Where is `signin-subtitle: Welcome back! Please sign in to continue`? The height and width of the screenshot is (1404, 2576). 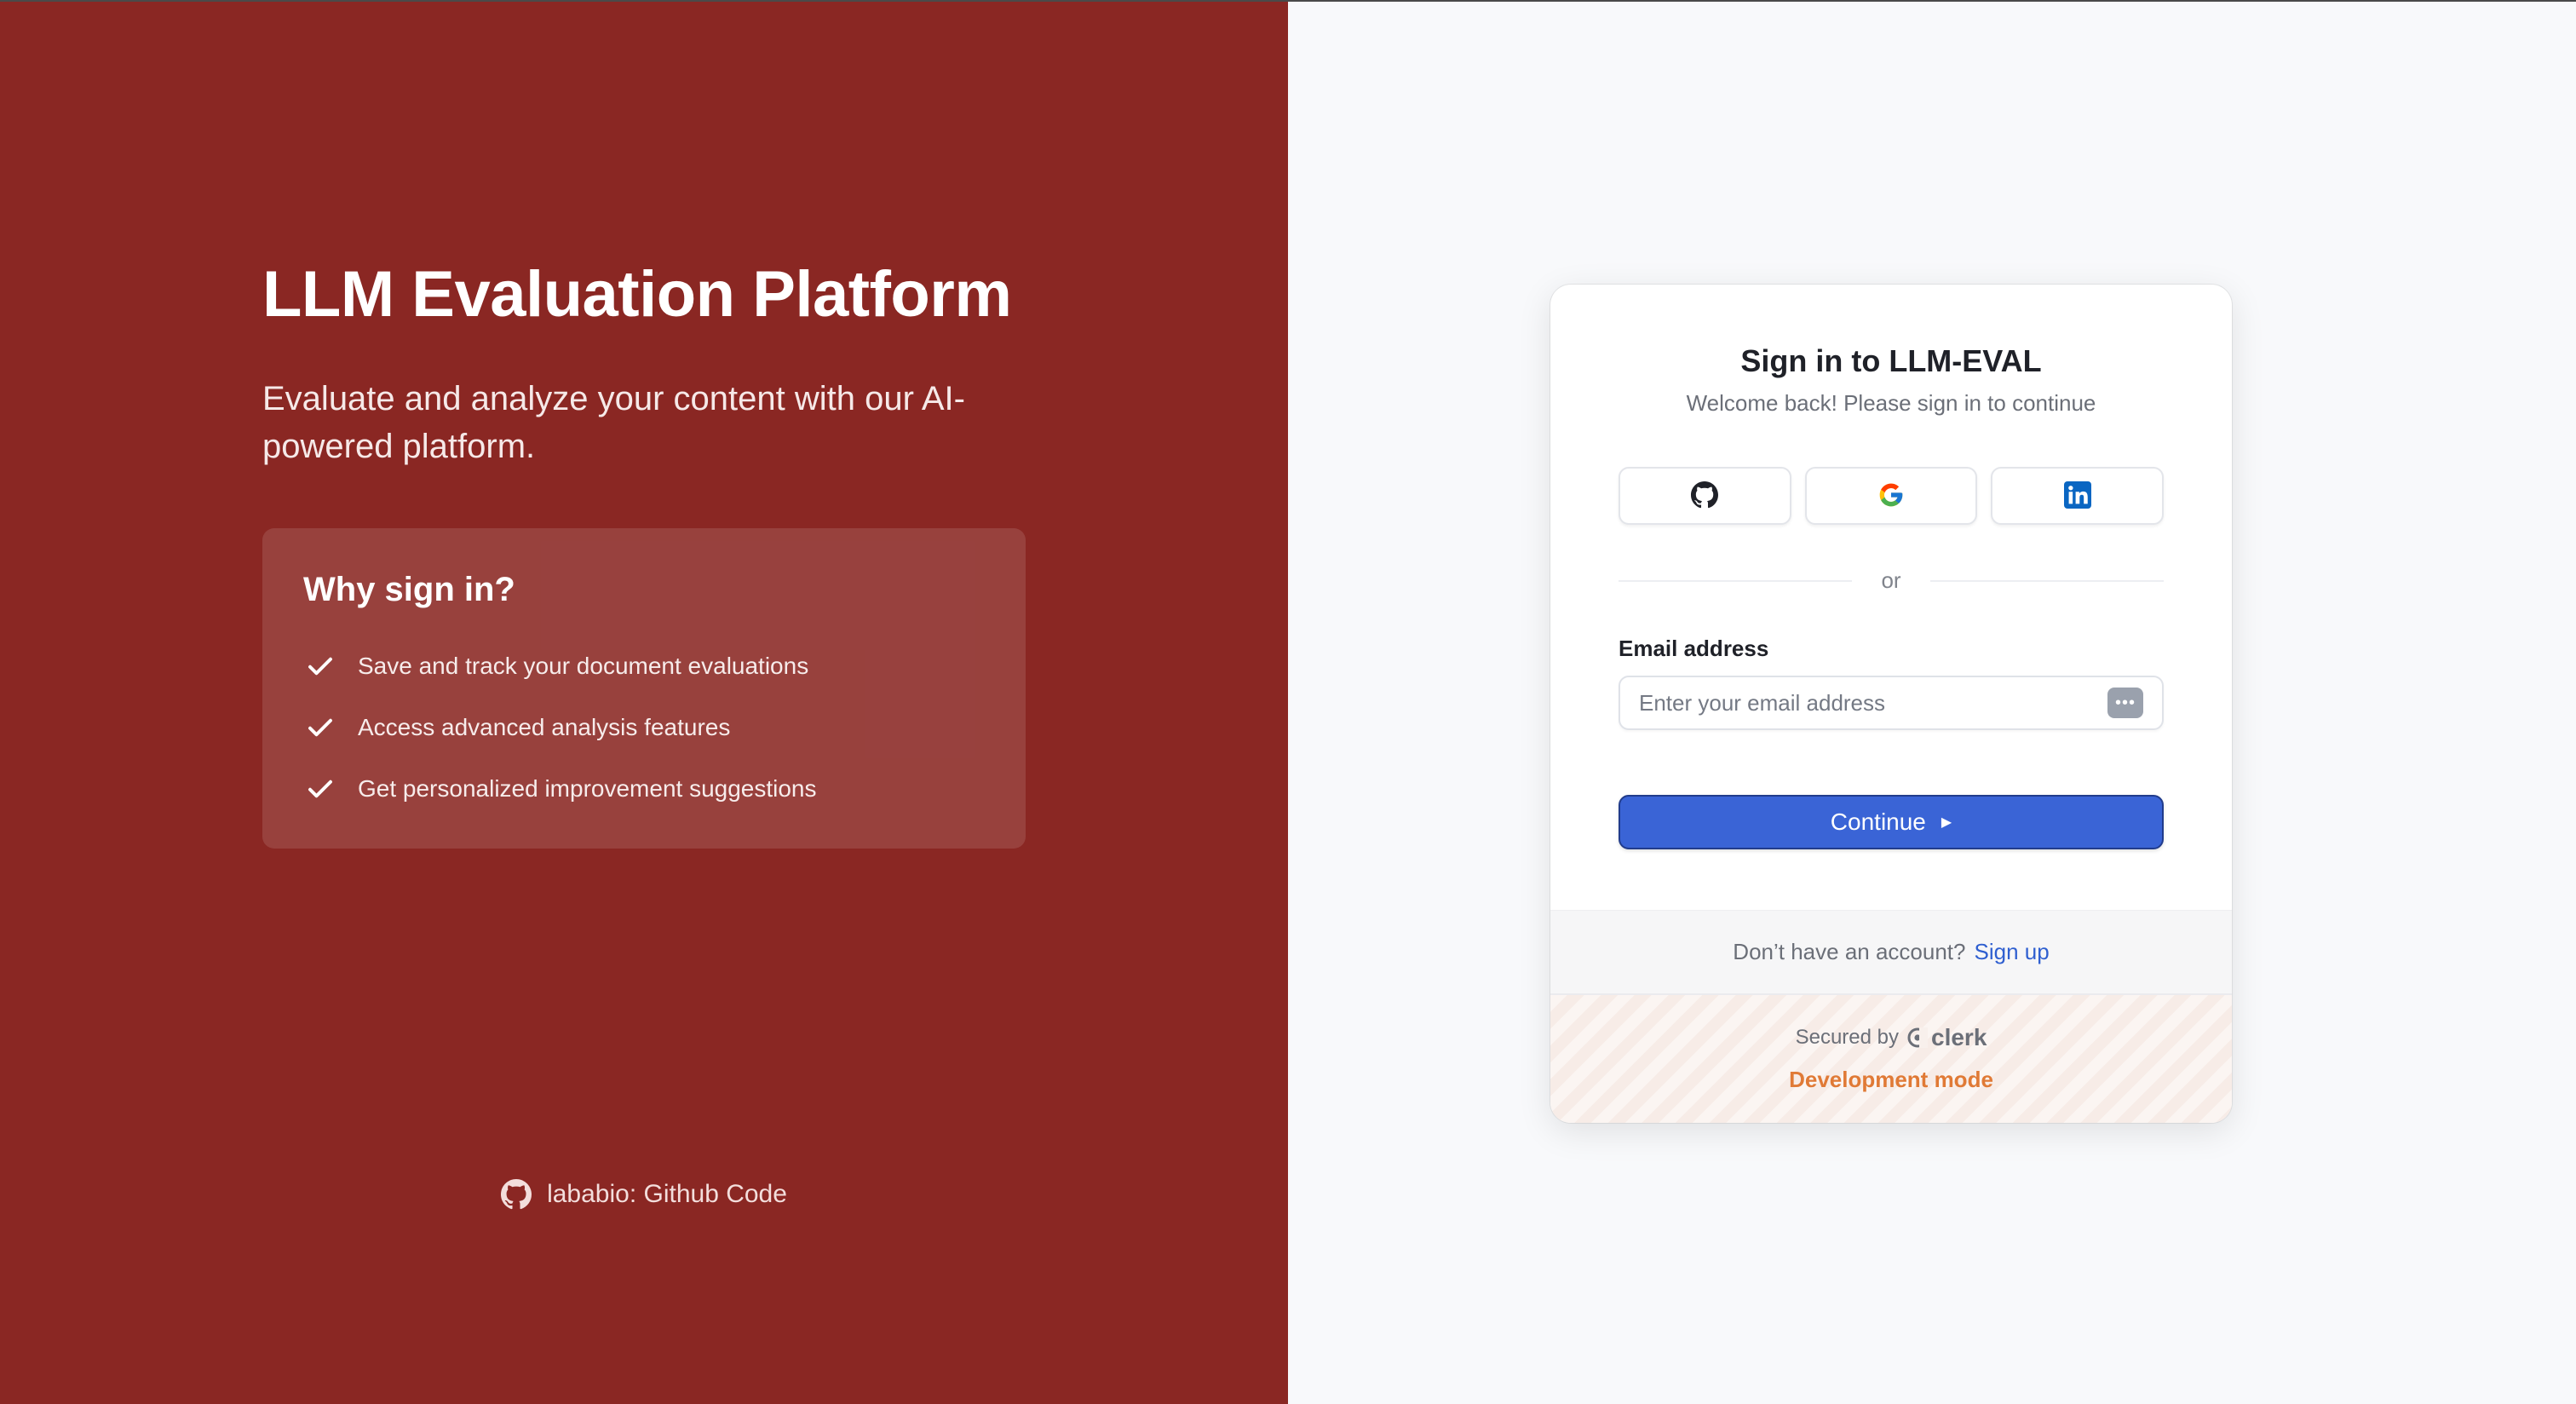
signin-subtitle: Welcome back! Please sign in to continue is located at coordinates (1891, 403).